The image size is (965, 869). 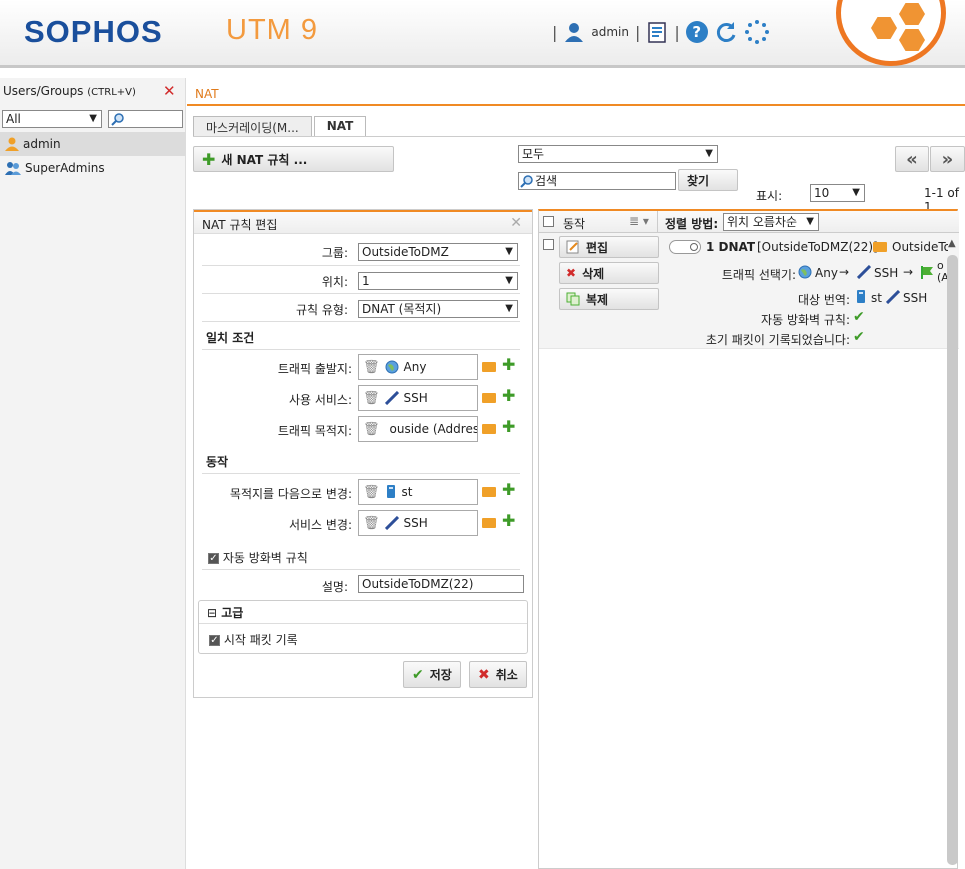 What do you see at coordinates (826, 273) in the screenshot?
I see `selector-source: Any` at bounding box center [826, 273].